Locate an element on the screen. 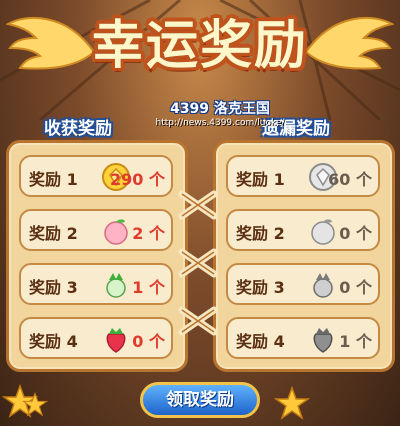 This screenshot has height=426, width=400. peach-icon is located at coordinates (116, 232).